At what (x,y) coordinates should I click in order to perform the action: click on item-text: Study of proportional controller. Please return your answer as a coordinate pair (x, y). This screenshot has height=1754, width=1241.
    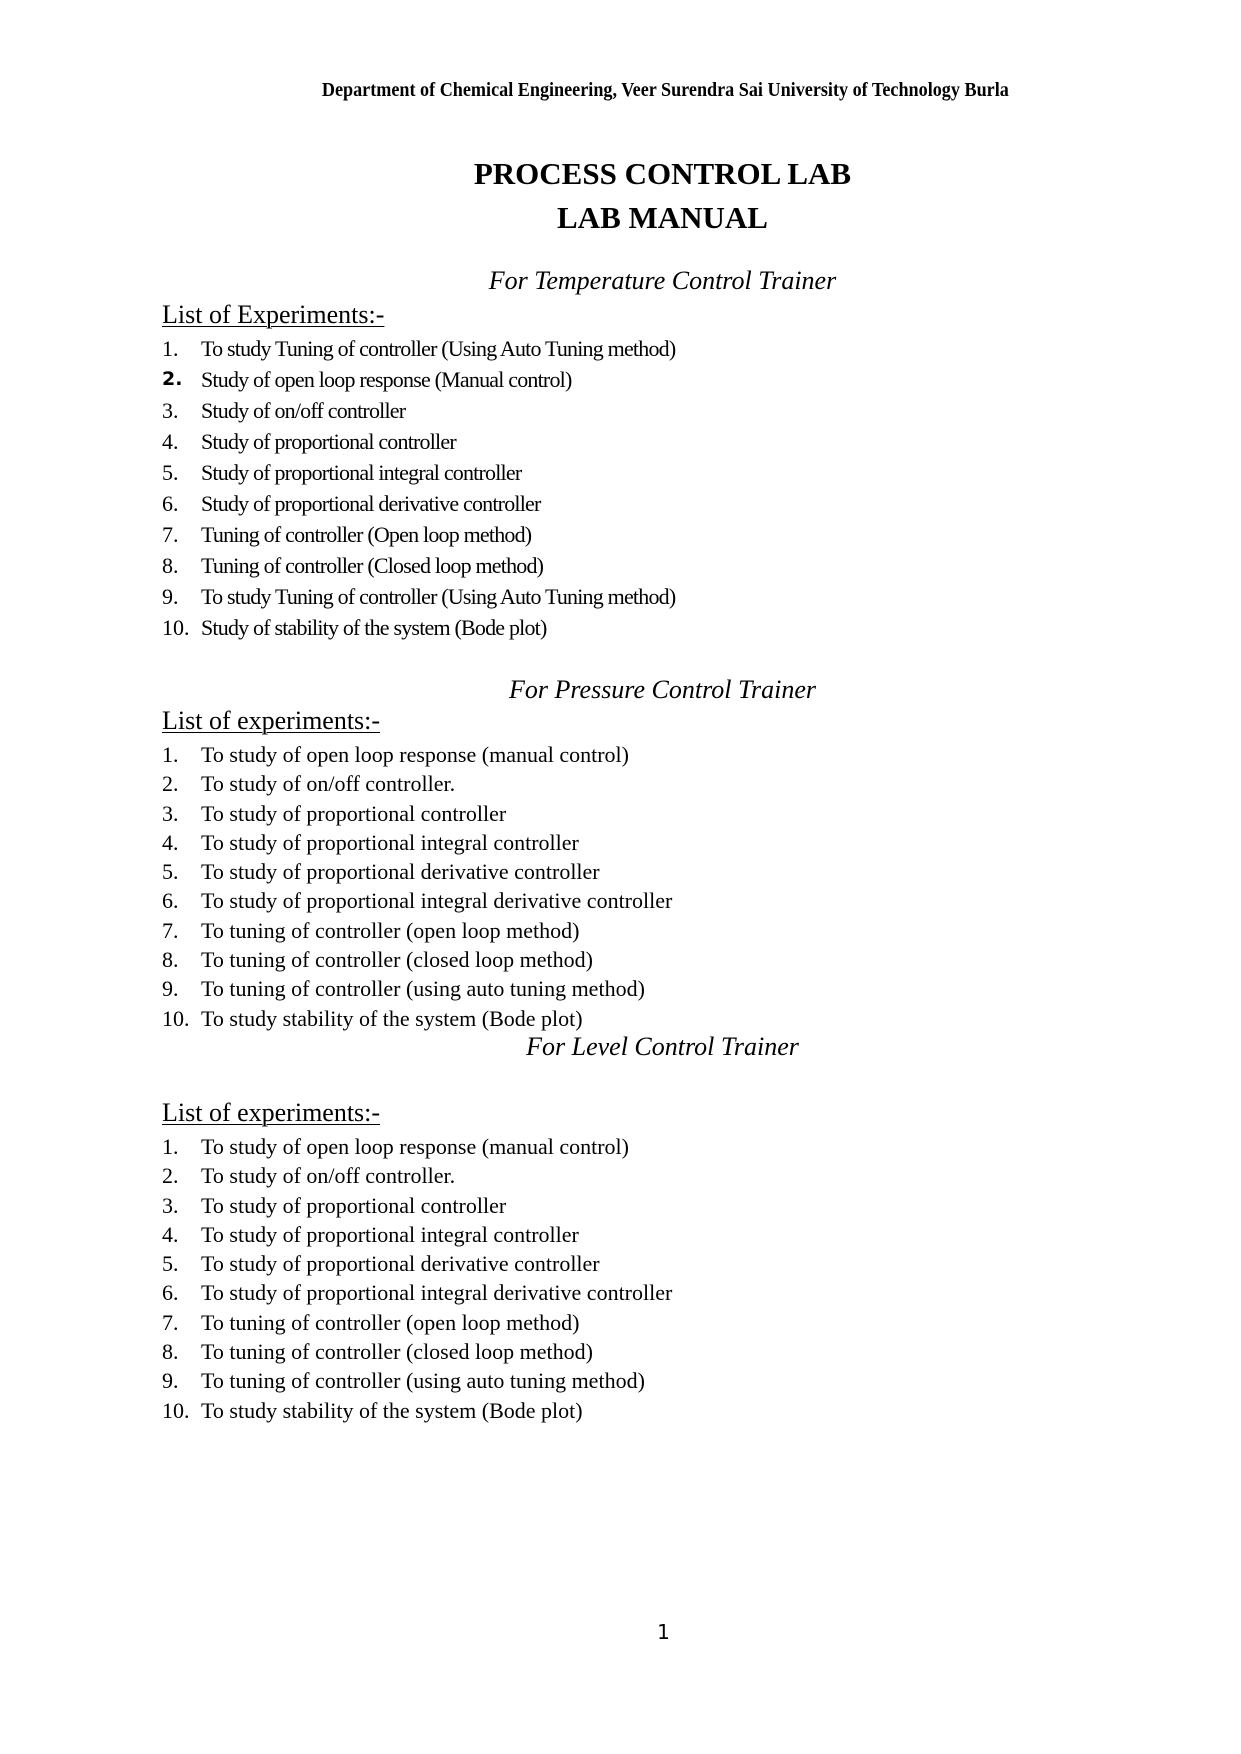
    Looking at the image, I should click on (329, 441).